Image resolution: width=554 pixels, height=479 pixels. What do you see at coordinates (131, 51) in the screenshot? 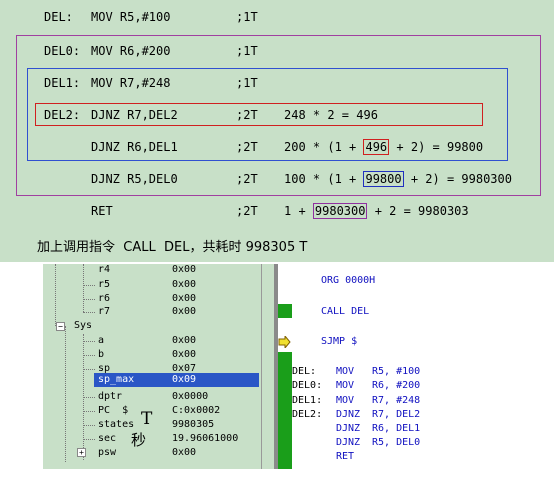
I see `code-line-instr: MOV R6,#200` at bounding box center [131, 51].